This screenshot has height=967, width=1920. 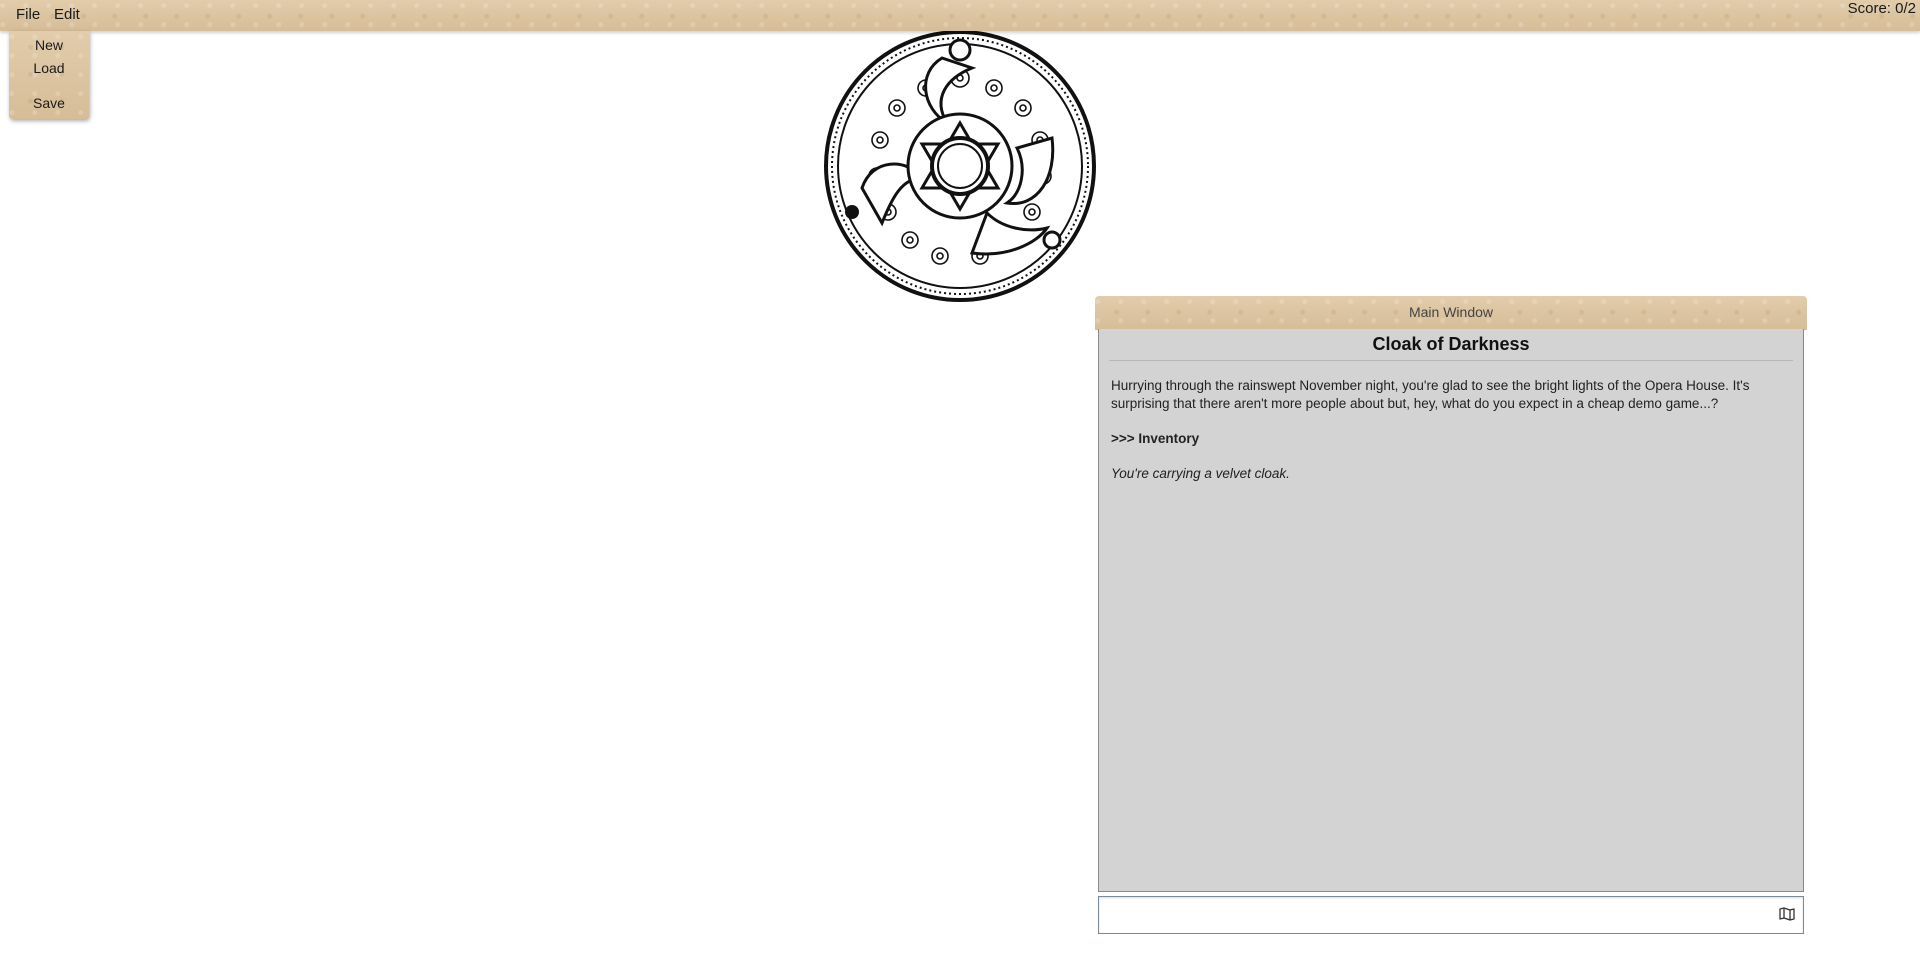 I want to click on menu-edit: Edit, so click(x=67, y=14).